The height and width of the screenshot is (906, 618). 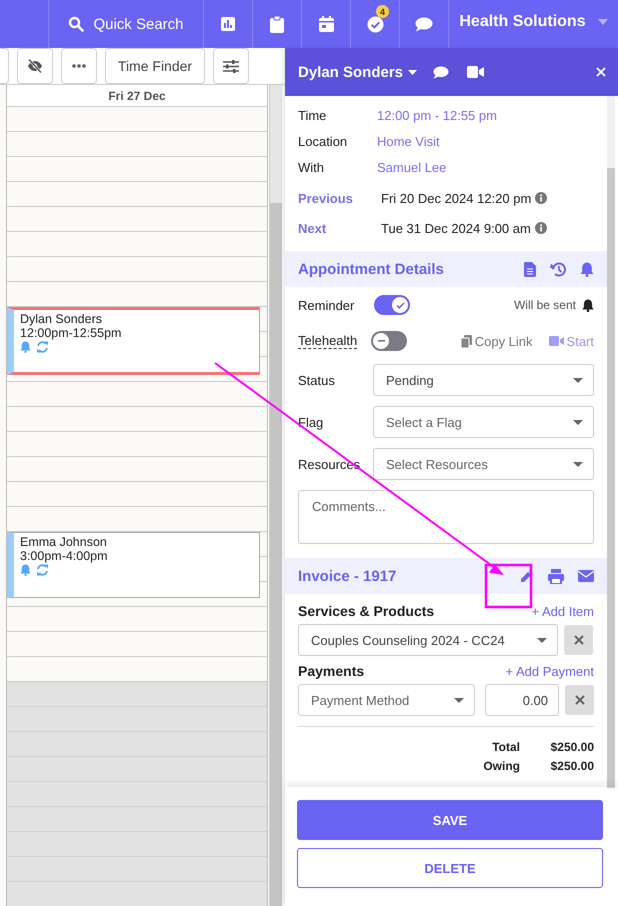 I want to click on calendar-icon, so click(x=326, y=24).